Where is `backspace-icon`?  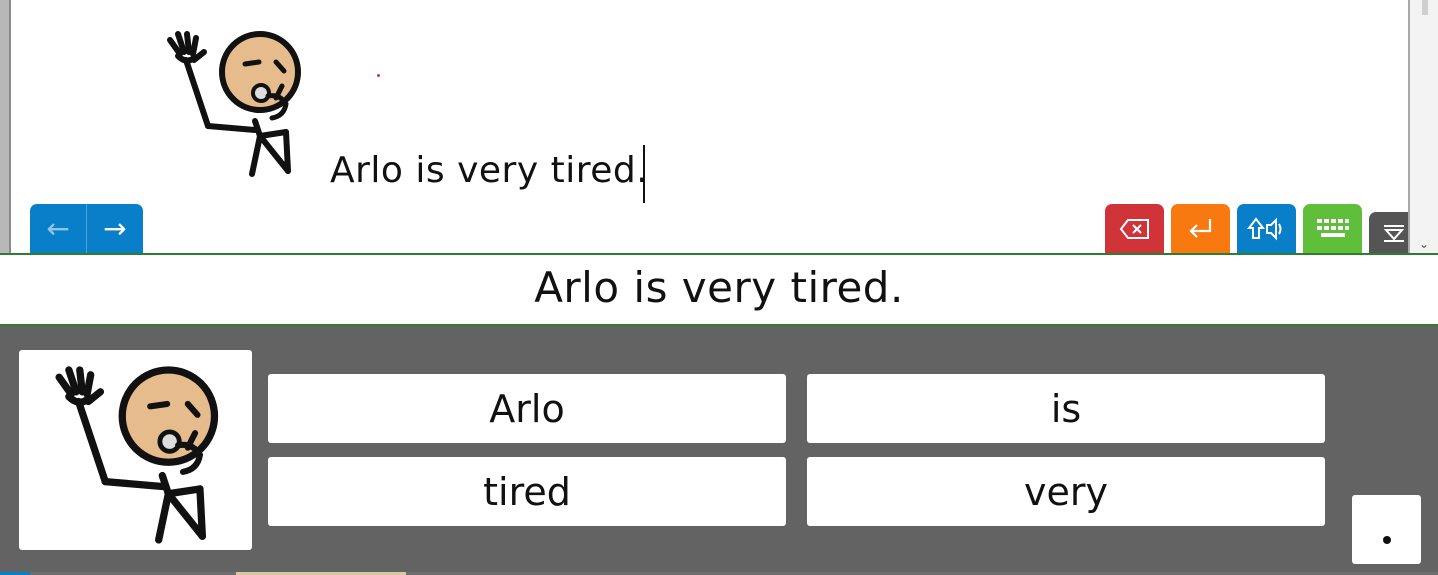 backspace-icon is located at coordinates (1134, 228).